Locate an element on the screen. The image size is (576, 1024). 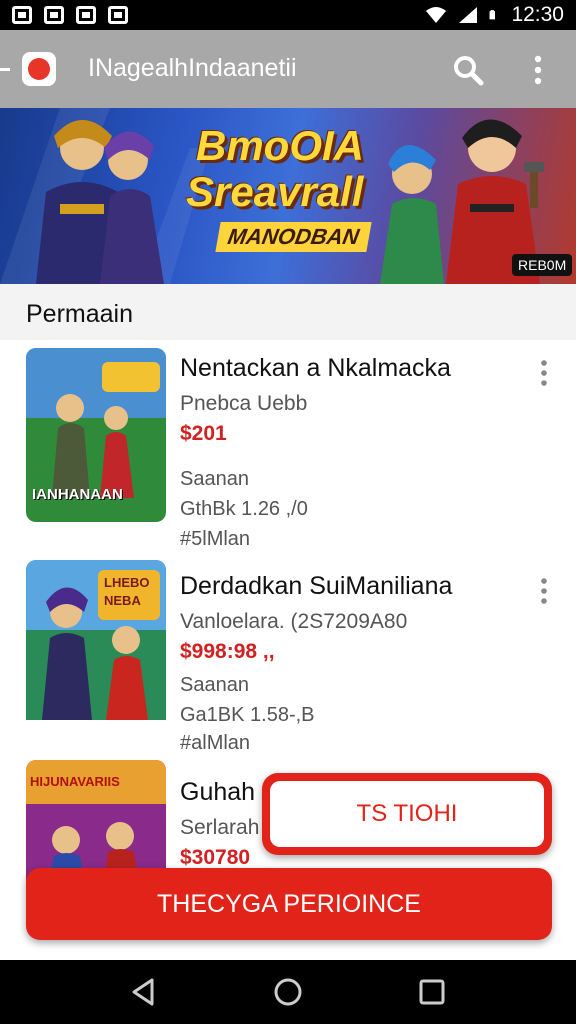
nav-recents-icon is located at coordinates (432, 992).